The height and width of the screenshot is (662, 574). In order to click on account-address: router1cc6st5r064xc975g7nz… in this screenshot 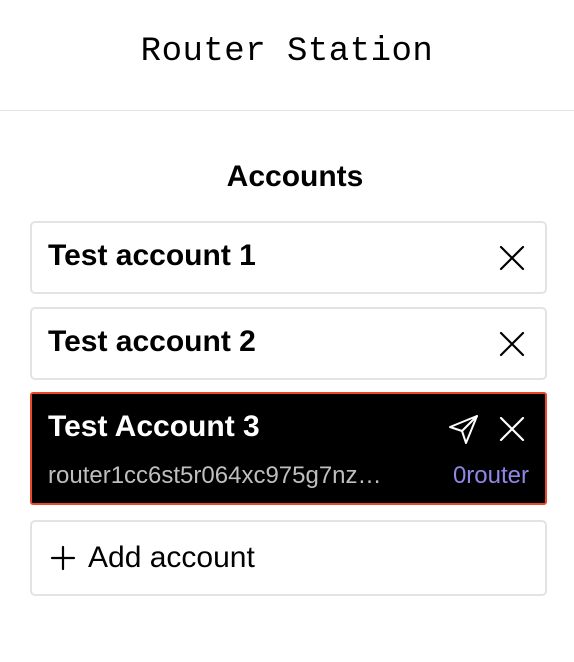, I will do `click(215, 475)`.